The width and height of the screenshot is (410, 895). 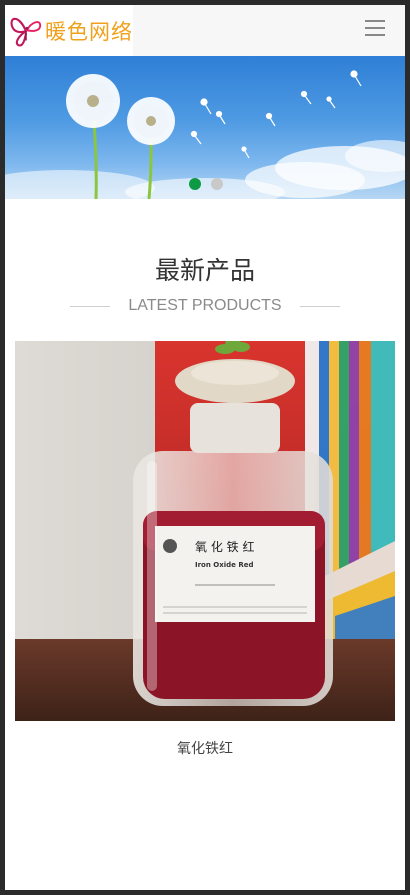 I want to click on carousel-dots, so click(x=206, y=184).